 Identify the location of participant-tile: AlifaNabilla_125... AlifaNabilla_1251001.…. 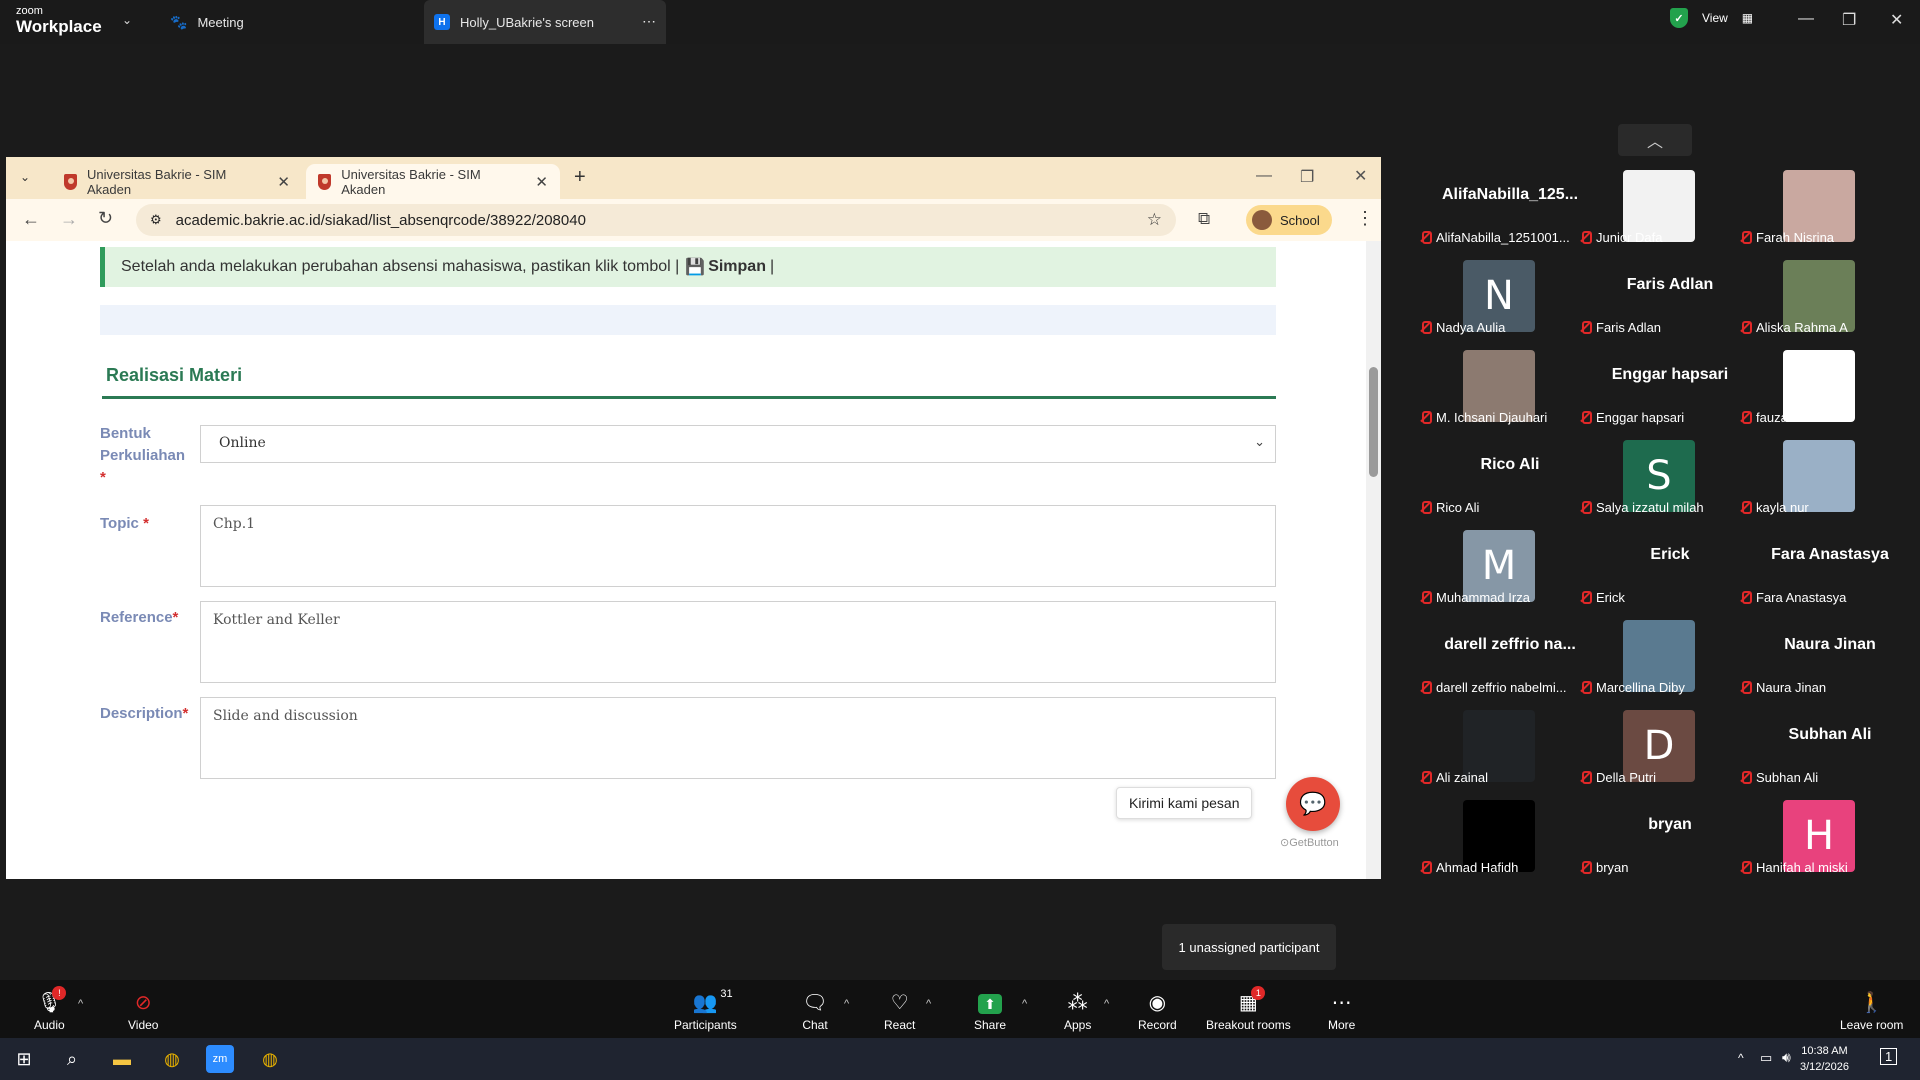
(1499, 208).